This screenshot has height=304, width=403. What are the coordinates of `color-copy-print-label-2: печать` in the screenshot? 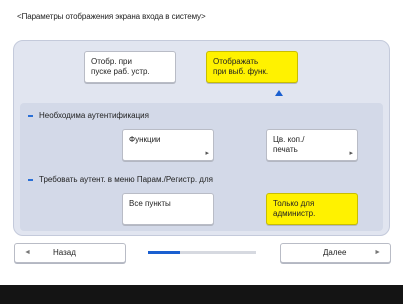 It's located at (285, 149).